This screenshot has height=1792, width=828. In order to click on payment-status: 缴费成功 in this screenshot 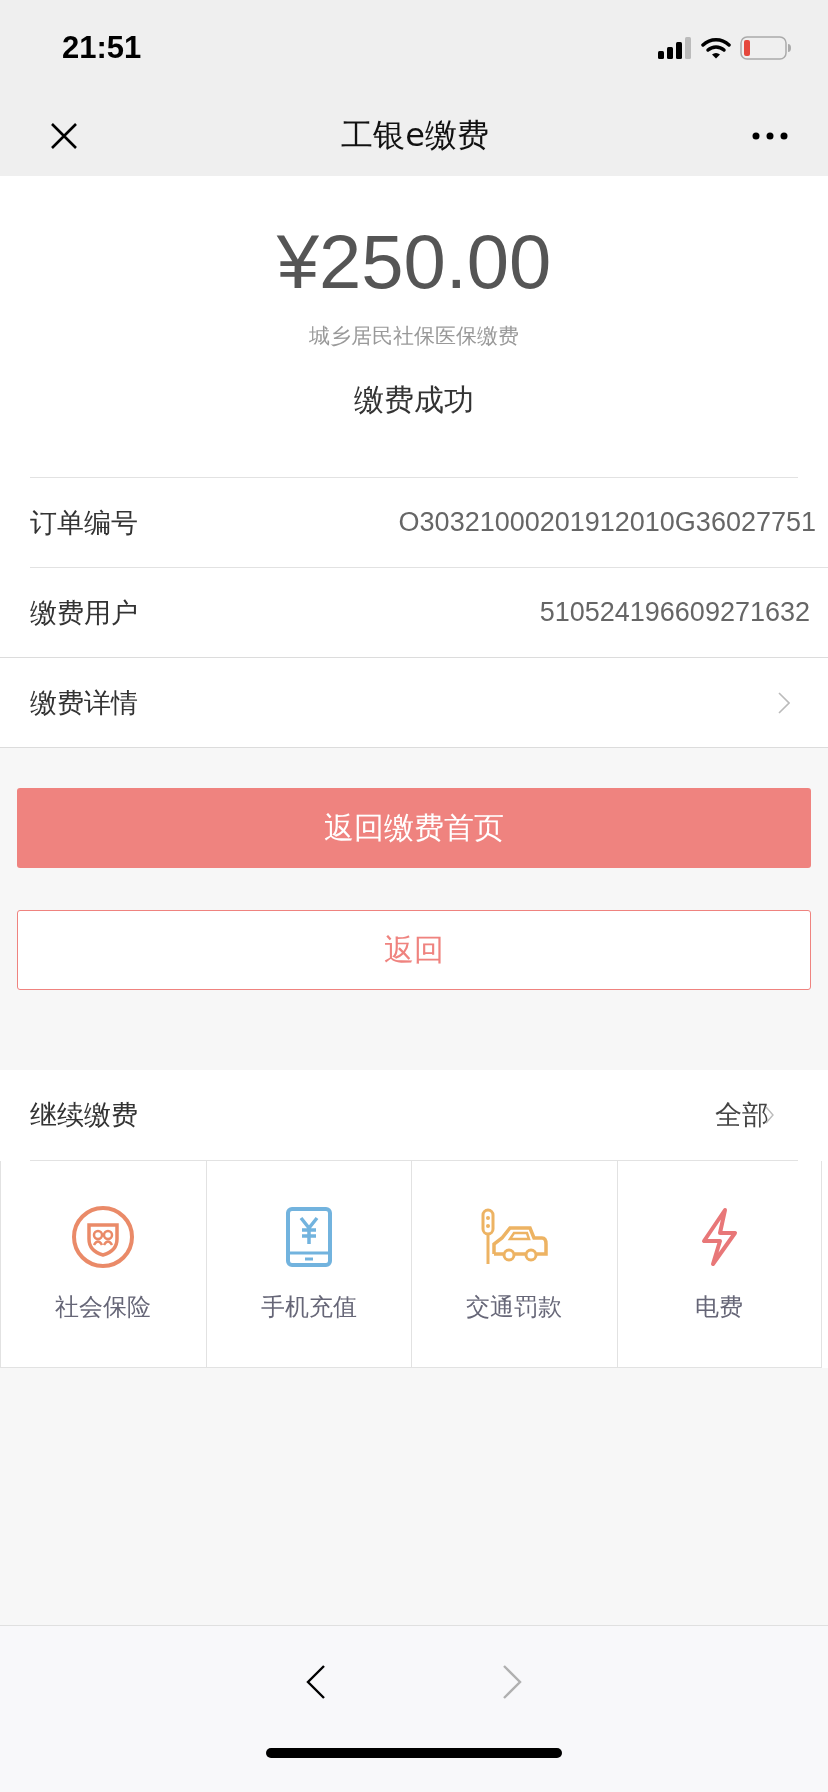, I will do `click(414, 400)`.